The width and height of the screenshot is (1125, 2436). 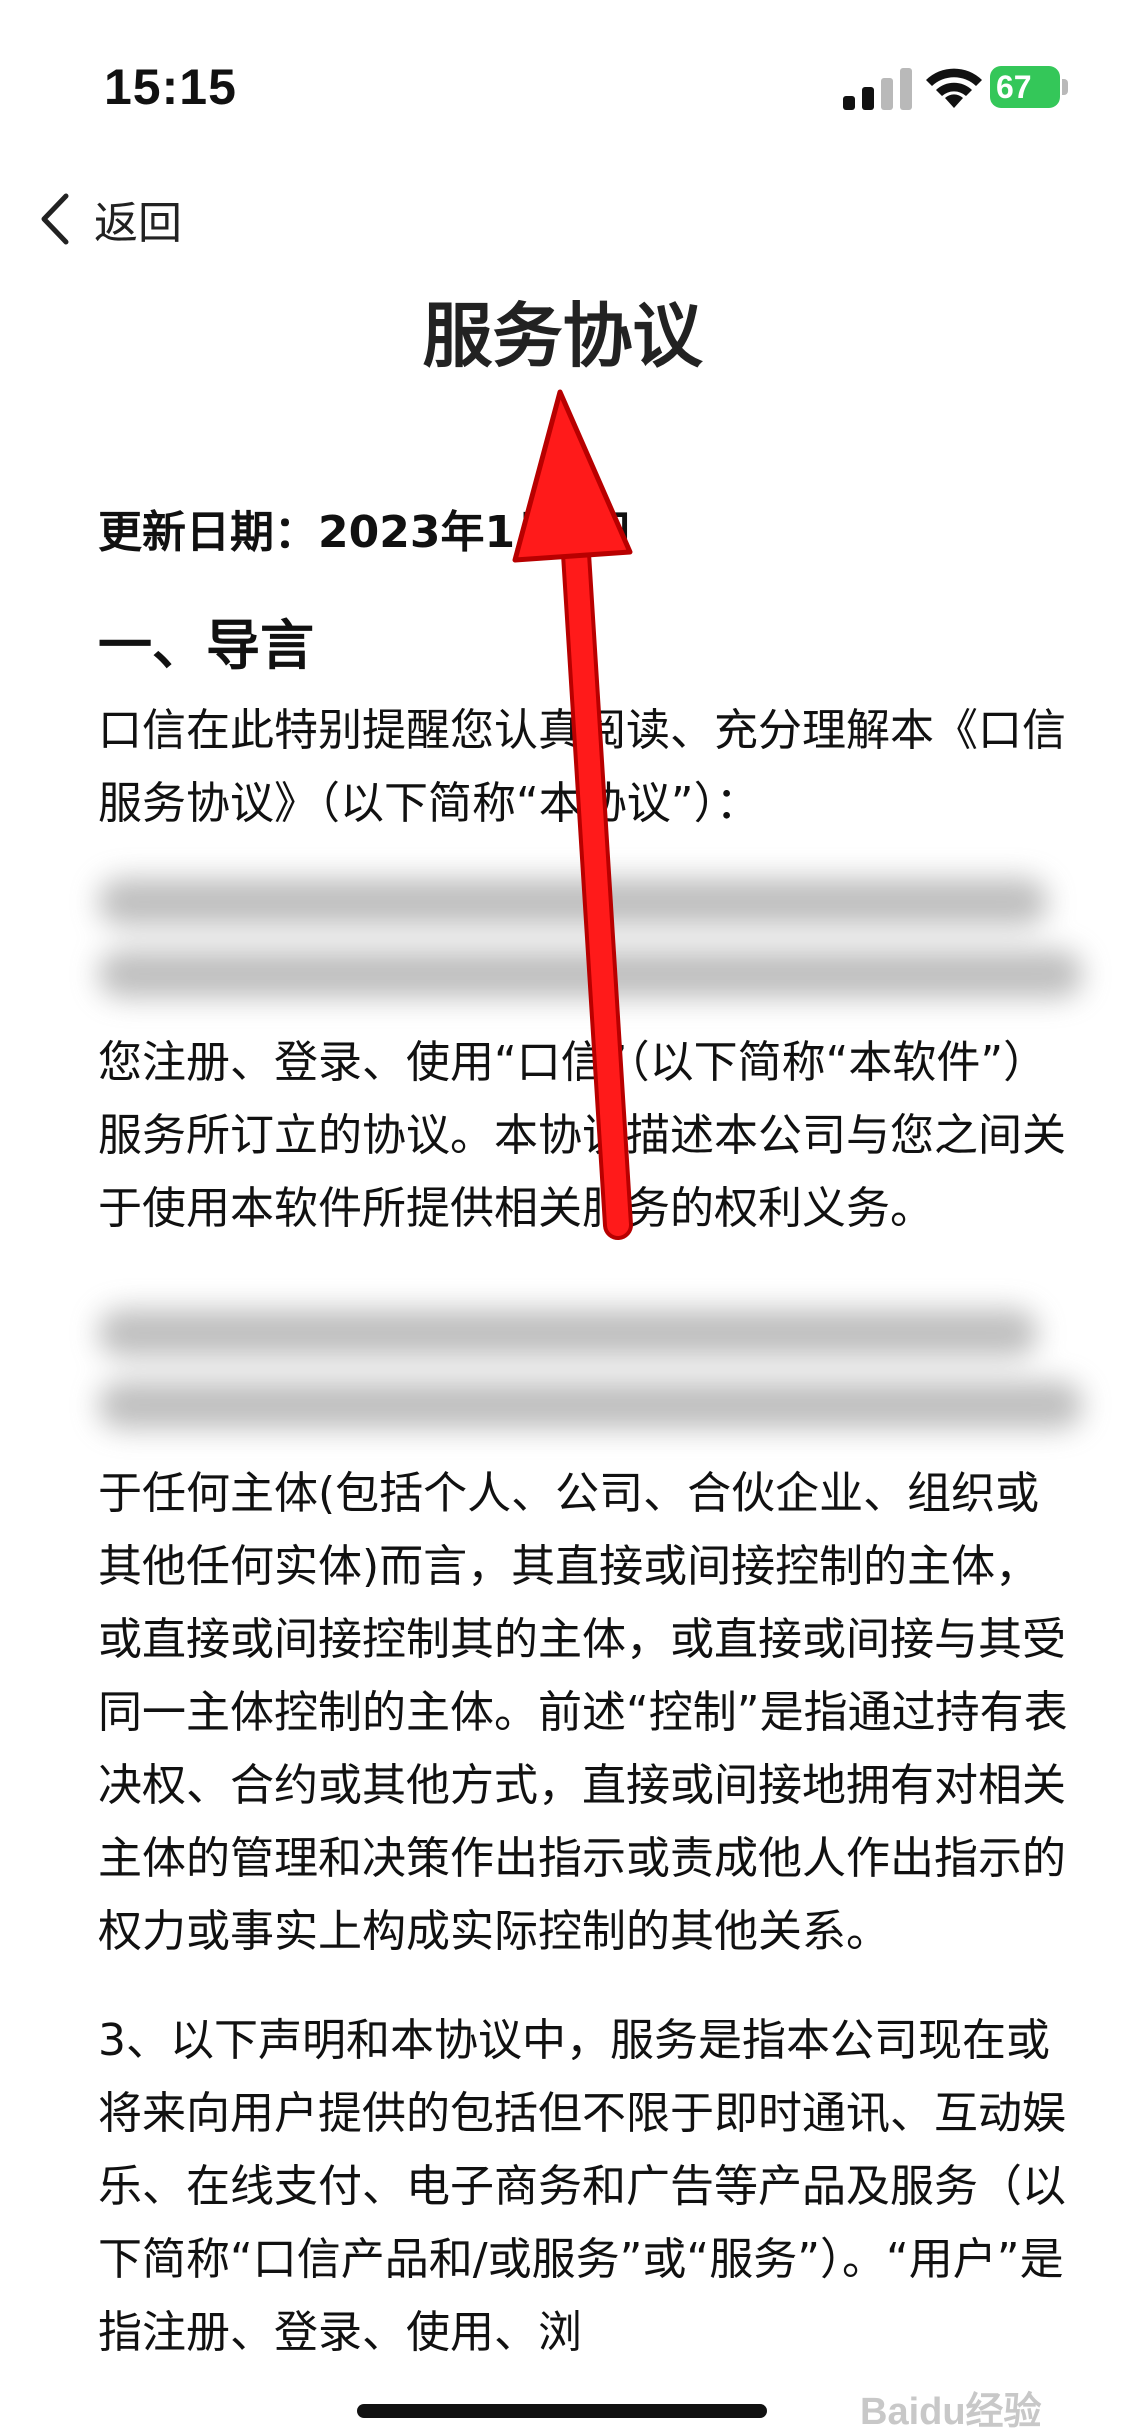 What do you see at coordinates (55, 219) in the screenshot?
I see `chevron-left-icon` at bounding box center [55, 219].